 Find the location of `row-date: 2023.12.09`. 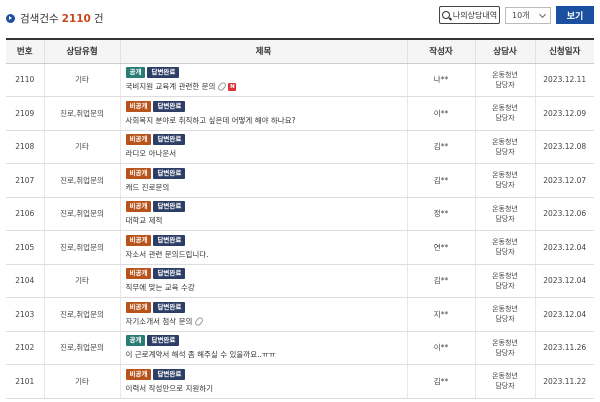

row-date: 2023.12.09 is located at coordinates (564, 113).